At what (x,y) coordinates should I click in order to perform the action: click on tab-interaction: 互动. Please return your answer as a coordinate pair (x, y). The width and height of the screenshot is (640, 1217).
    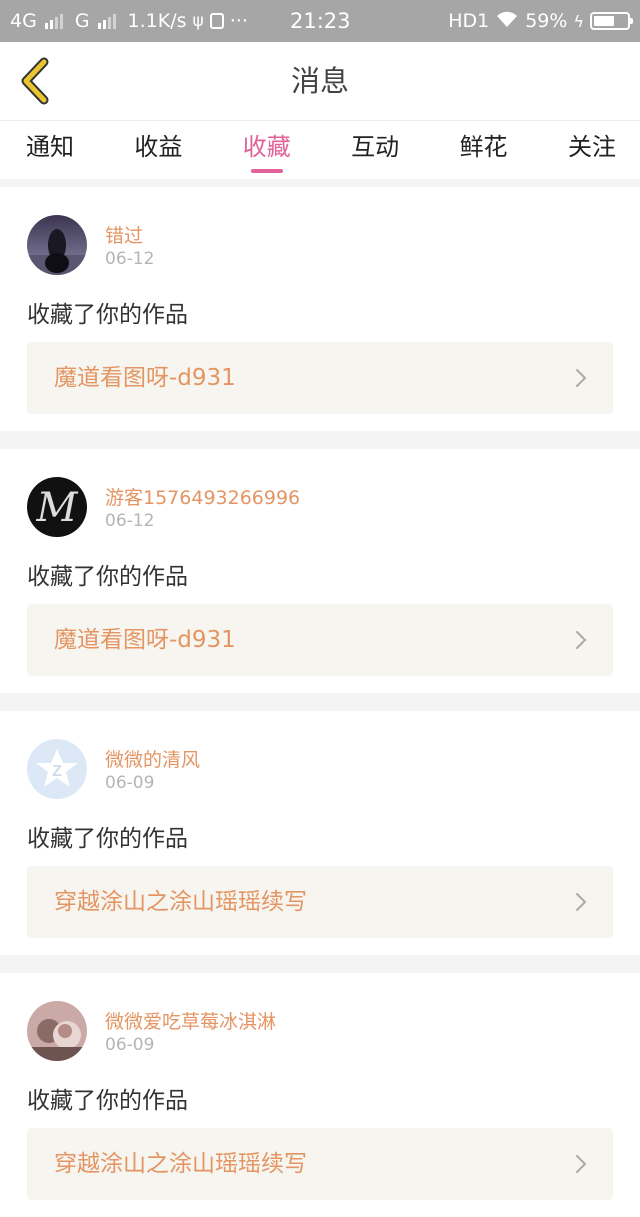
    Looking at the image, I should click on (375, 150).